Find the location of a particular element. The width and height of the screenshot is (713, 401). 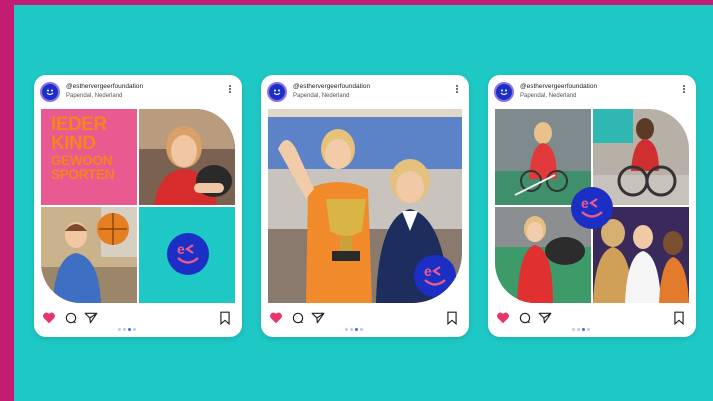

logo-tile: e is located at coordinates (187, 255).